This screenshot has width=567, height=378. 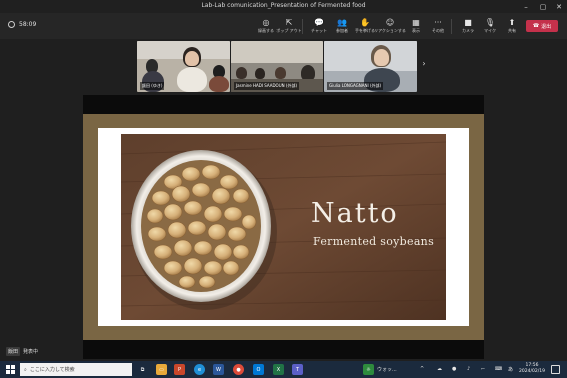 What do you see at coordinates (152, 86) in the screenshot?
I see `participant-name: 飯田 (ゆき)` at bounding box center [152, 86].